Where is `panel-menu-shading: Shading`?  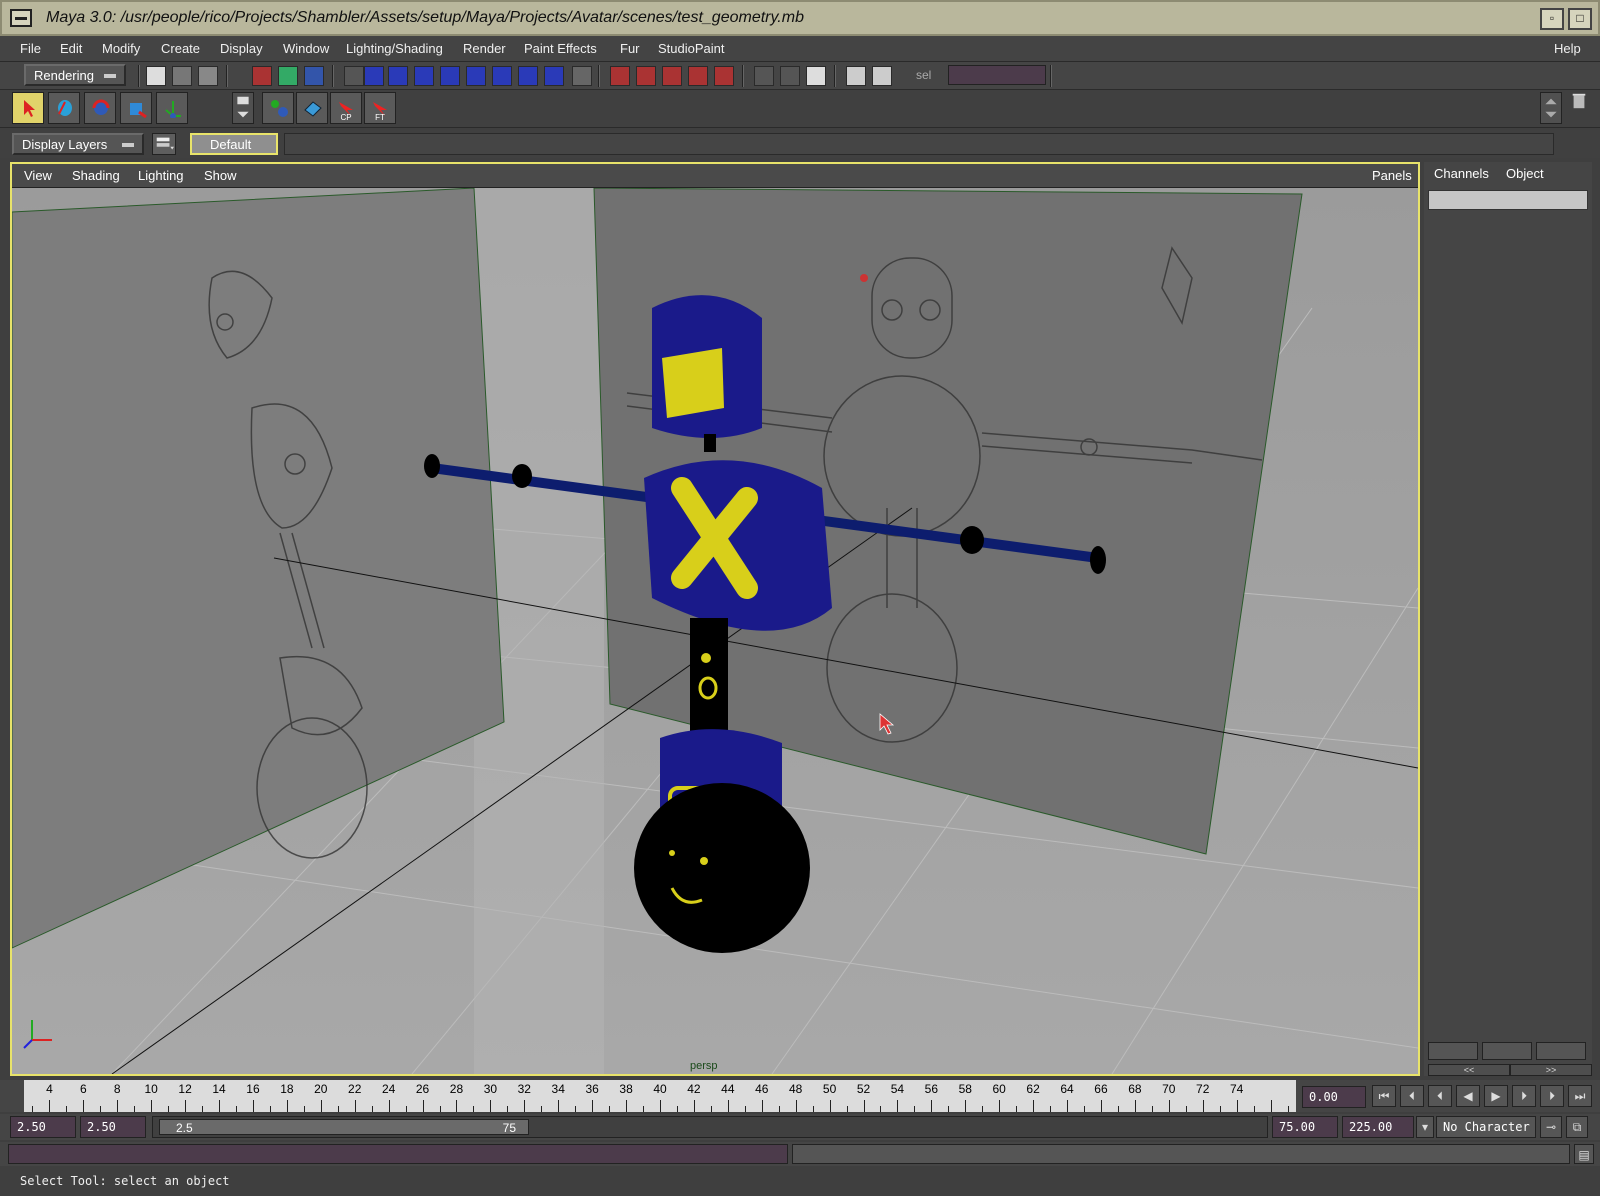 panel-menu-shading: Shading is located at coordinates (96, 175).